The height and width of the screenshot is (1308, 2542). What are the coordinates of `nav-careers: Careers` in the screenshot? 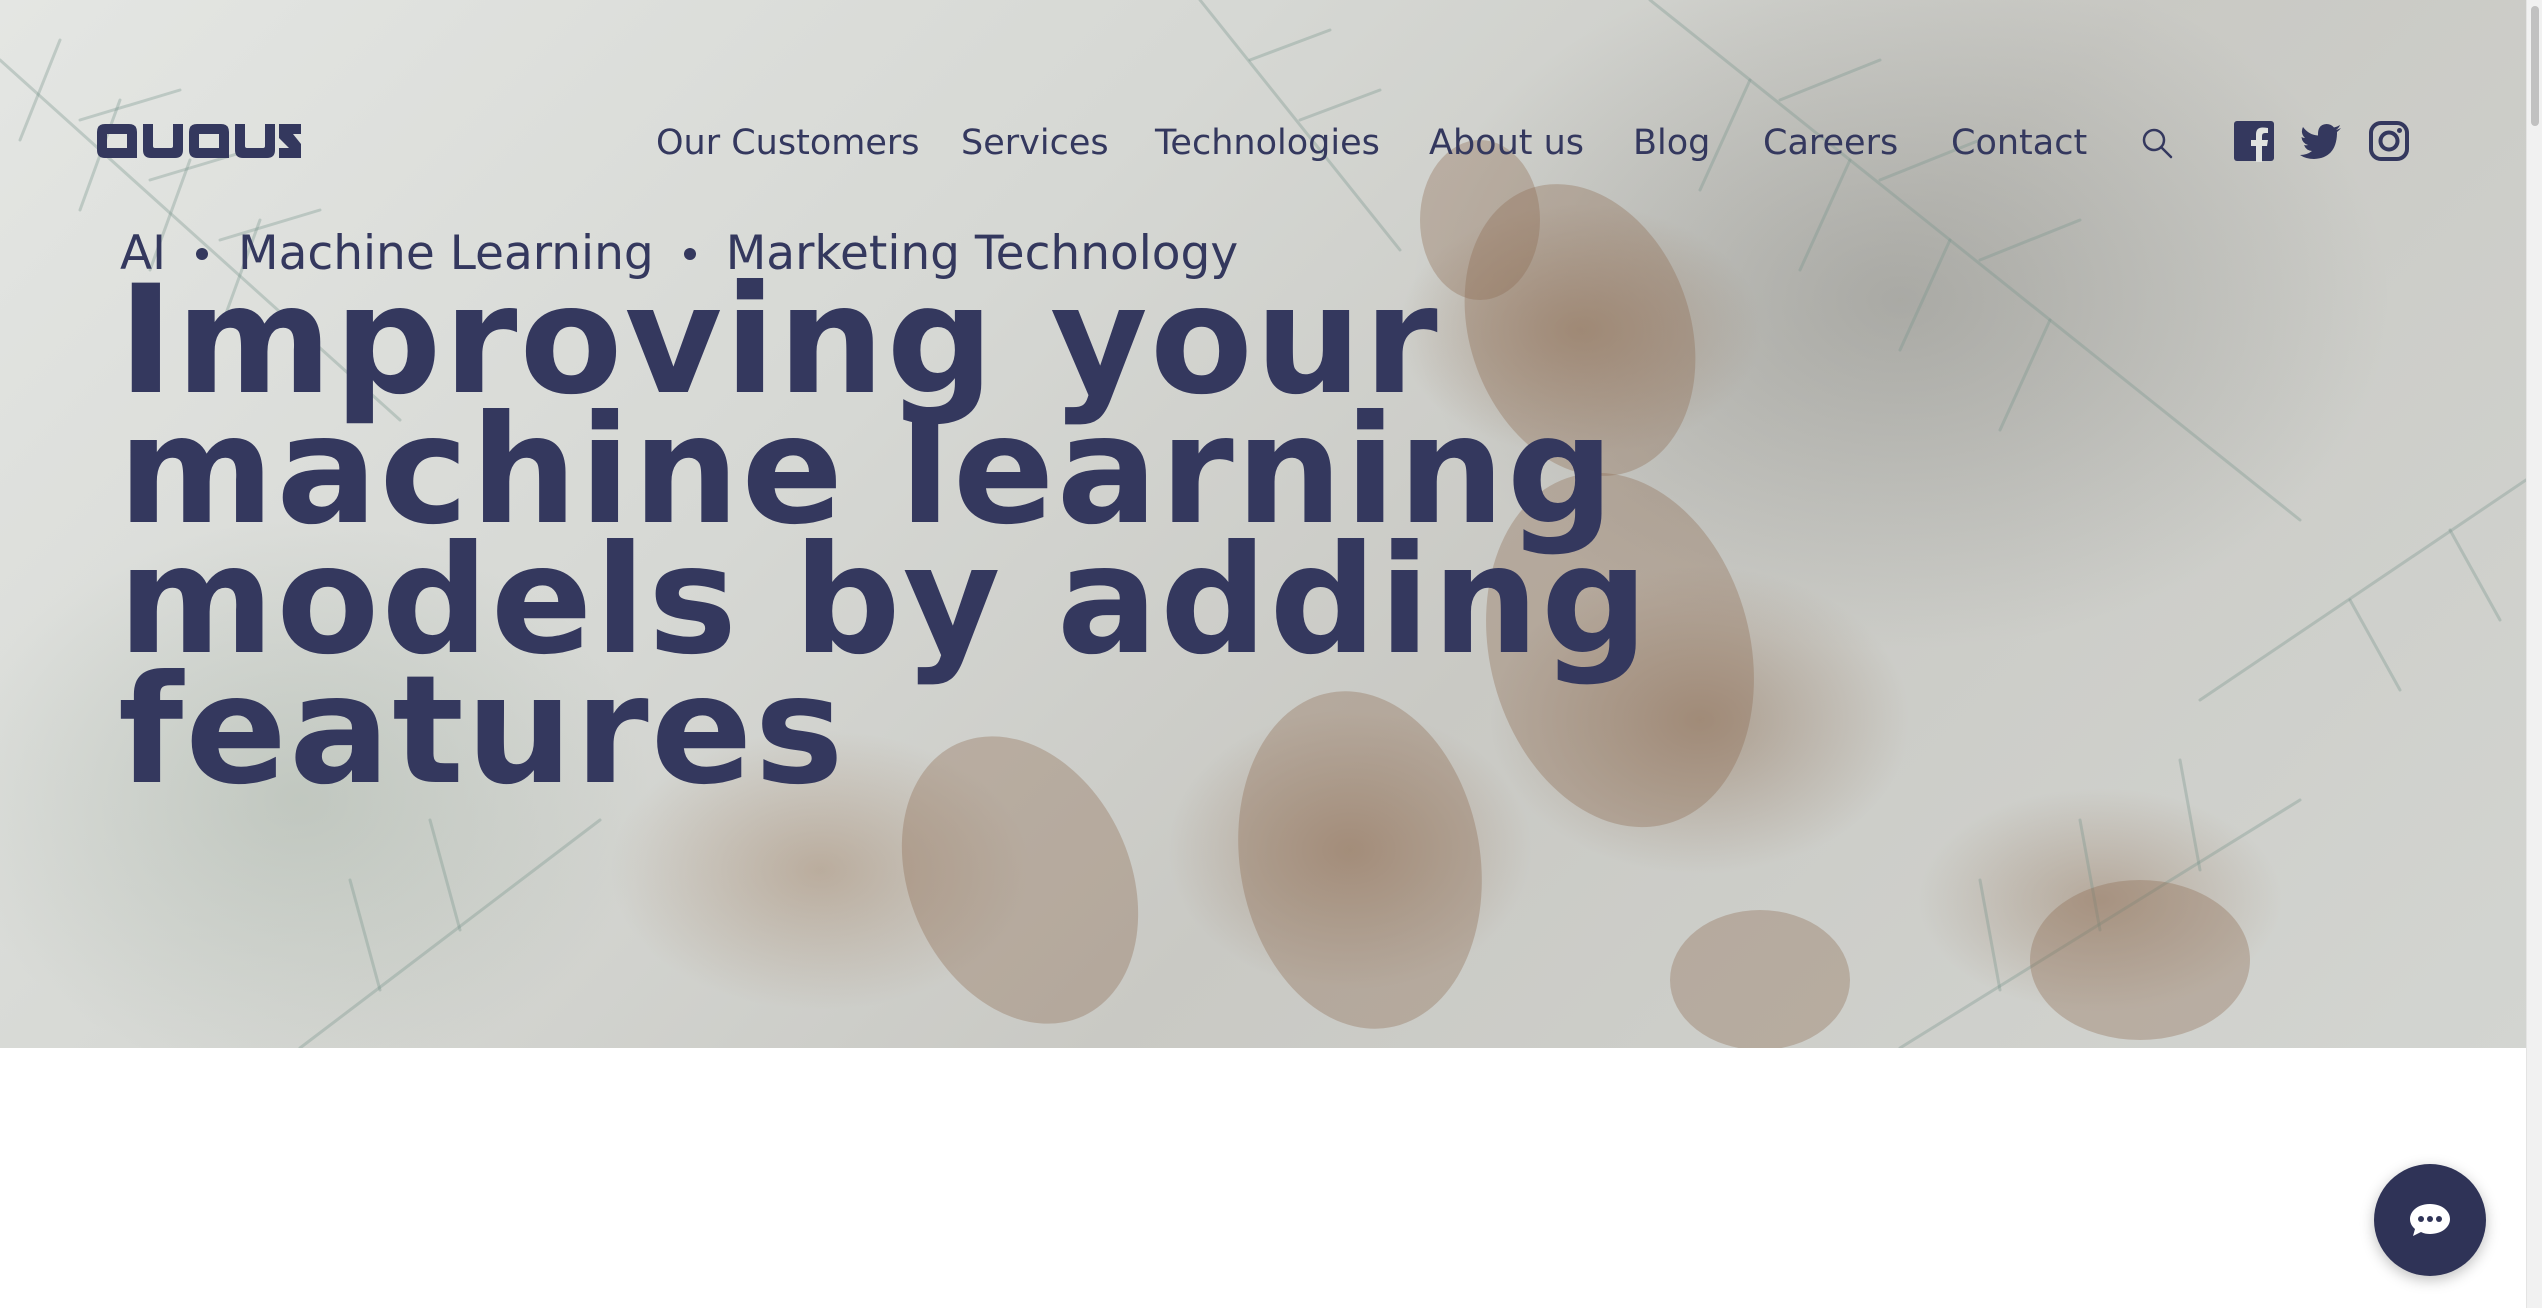 It's located at (1830, 143).